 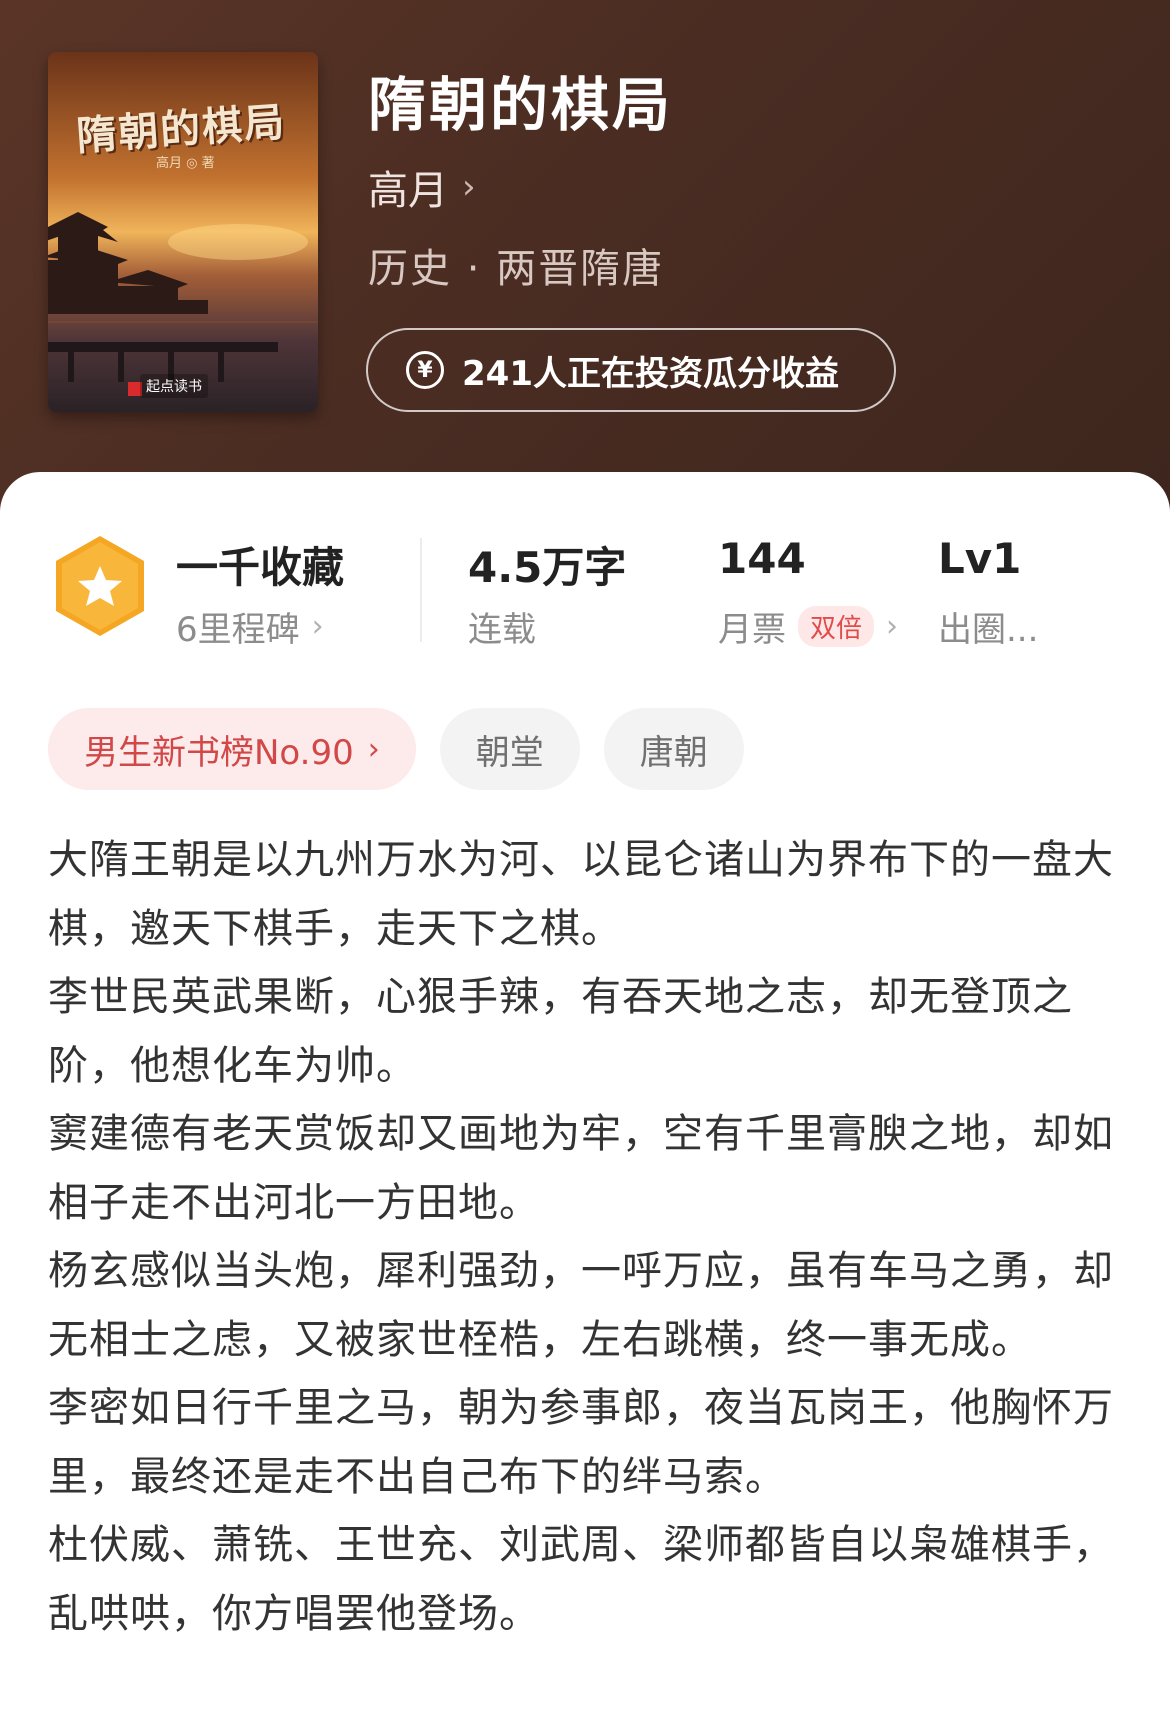 I want to click on tag-tang-dynasty: 唐朝, so click(x=673, y=749).